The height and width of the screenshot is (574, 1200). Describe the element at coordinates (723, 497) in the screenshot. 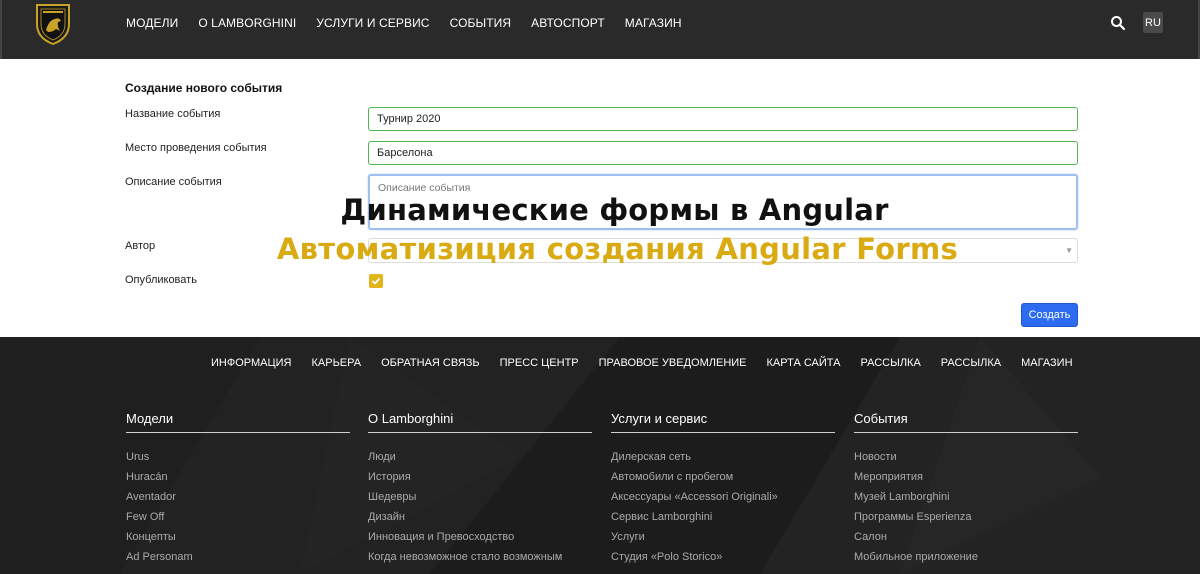

I see `footer-link: Аксессуары «Accessori Originali»` at that location.